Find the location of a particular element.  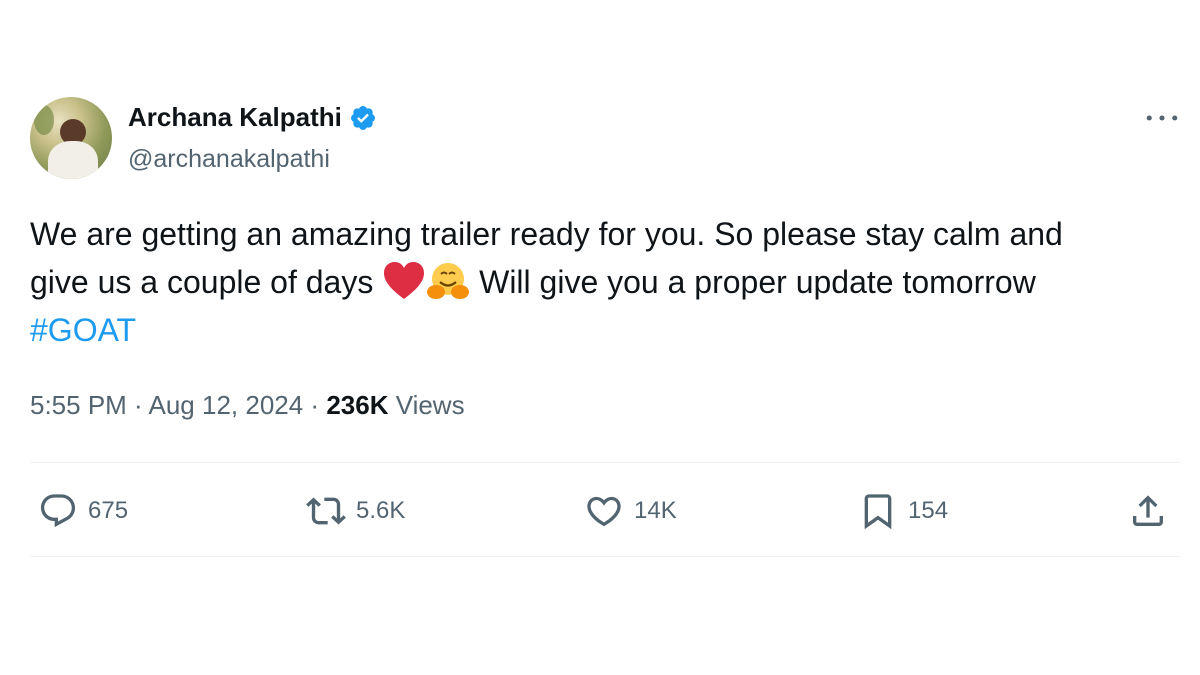

bookmark-icon is located at coordinates (878, 512).